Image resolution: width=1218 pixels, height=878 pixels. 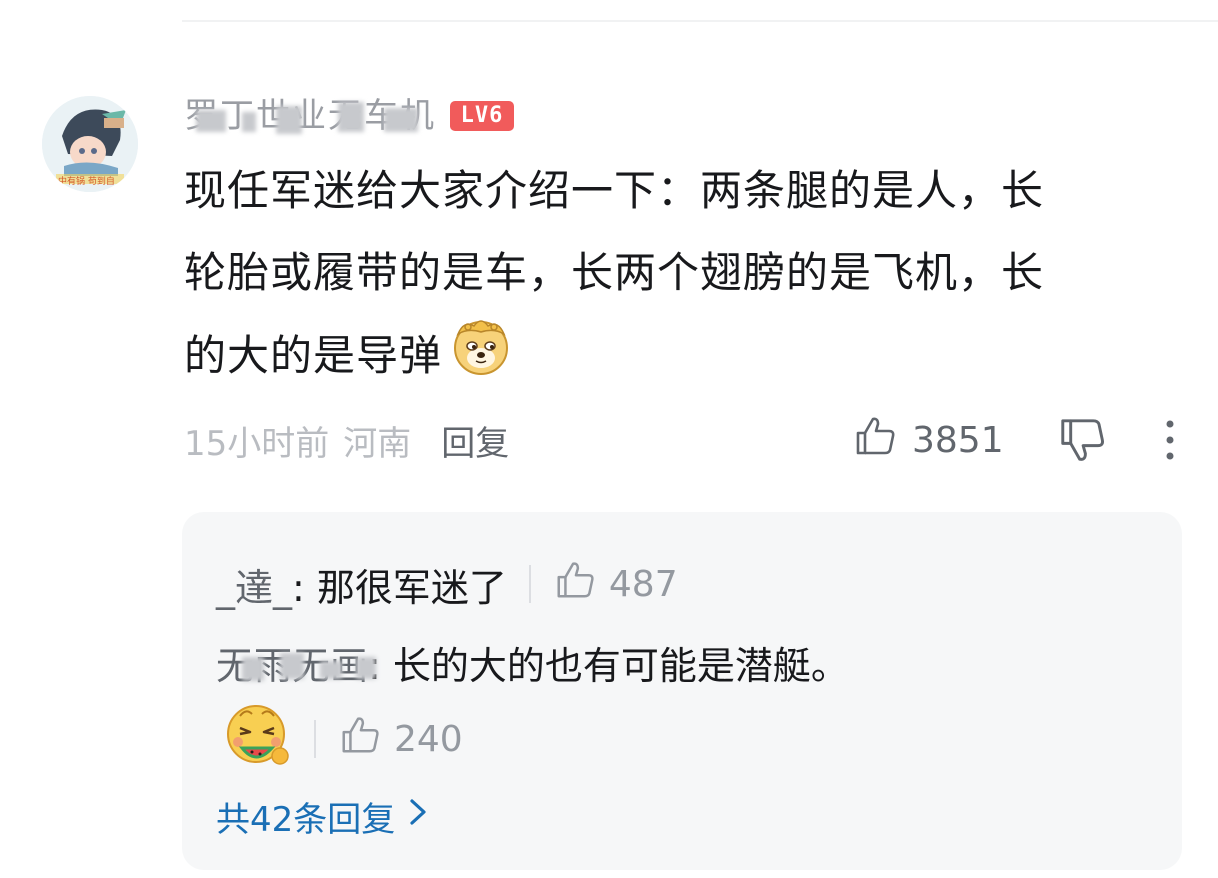 What do you see at coordinates (418, 816) in the screenshot?
I see `chevron-right-icon` at bounding box center [418, 816].